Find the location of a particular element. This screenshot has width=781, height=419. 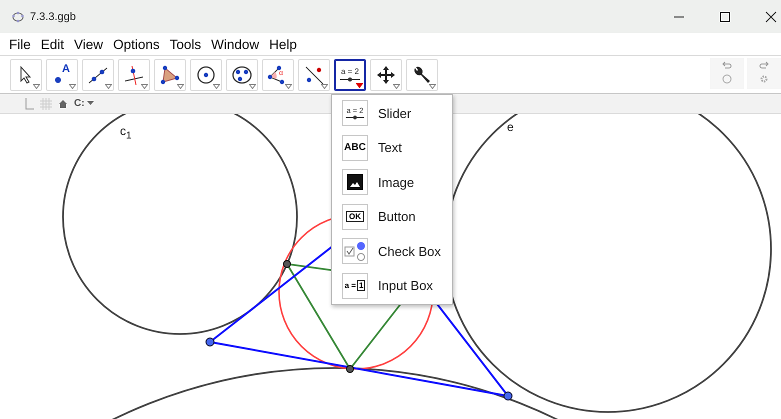

menu-item: Help is located at coordinates (283, 44).